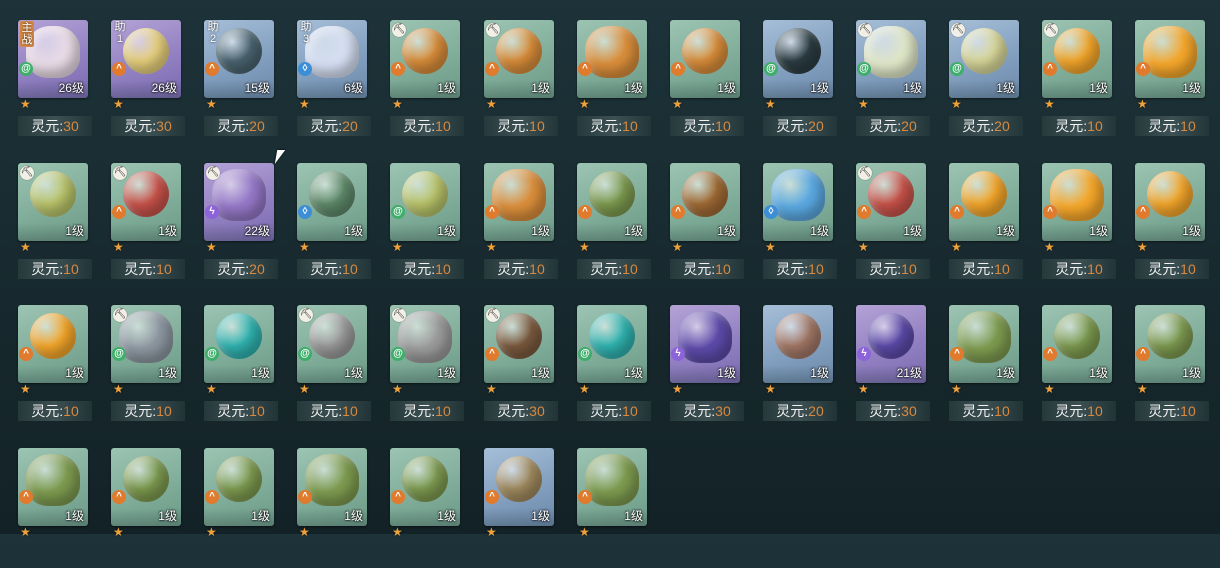 The image size is (1220, 568). What do you see at coordinates (891, 344) in the screenshot?
I see `pet-portrait: ϟ 21级` at bounding box center [891, 344].